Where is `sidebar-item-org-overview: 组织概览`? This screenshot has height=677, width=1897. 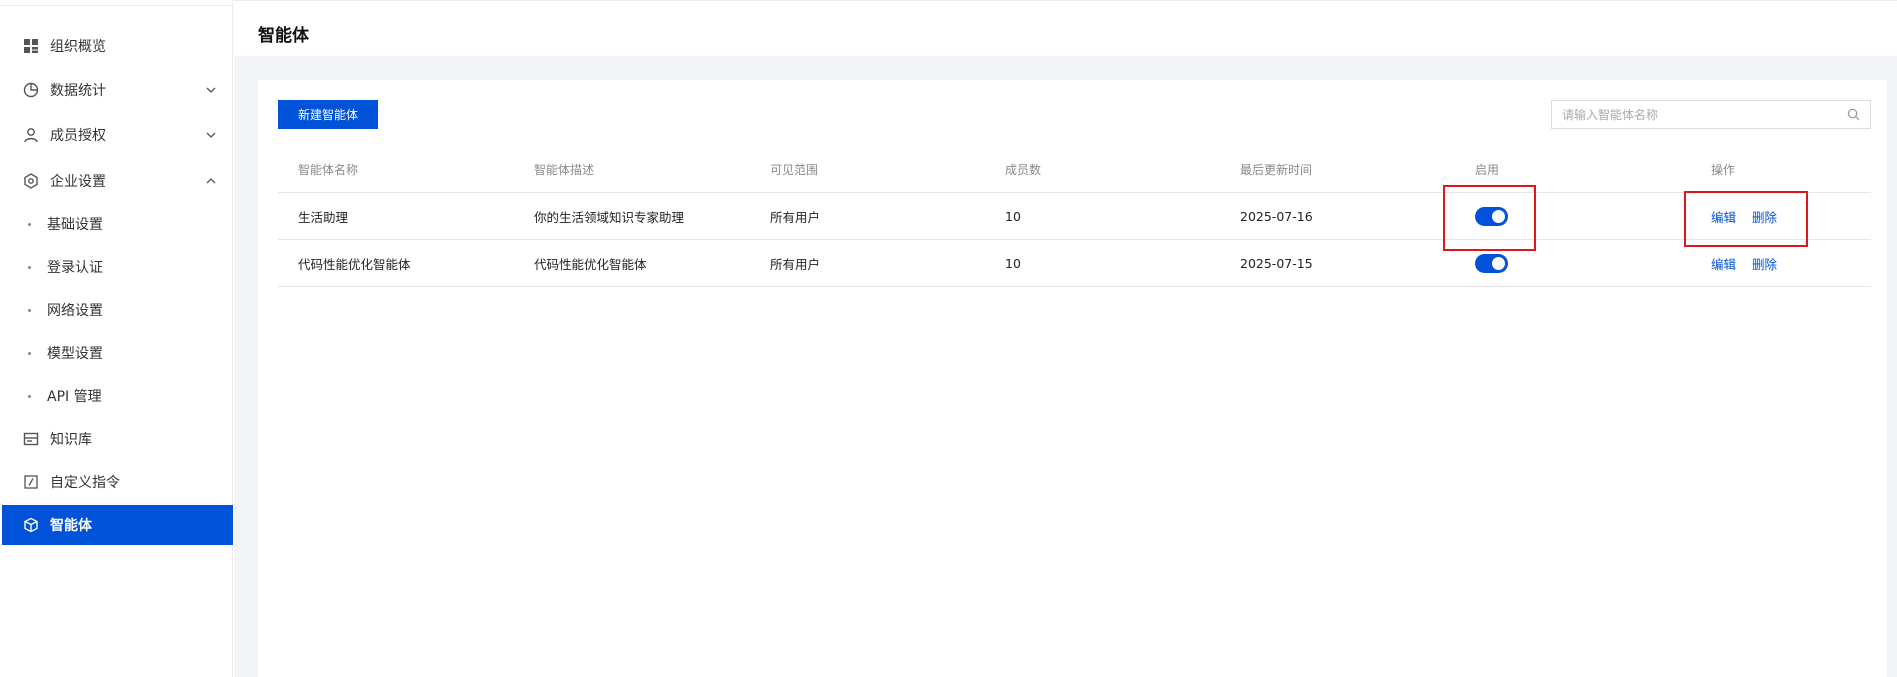
sidebar-item-org-overview: 组织概览 is located at coordinates (117, 46).